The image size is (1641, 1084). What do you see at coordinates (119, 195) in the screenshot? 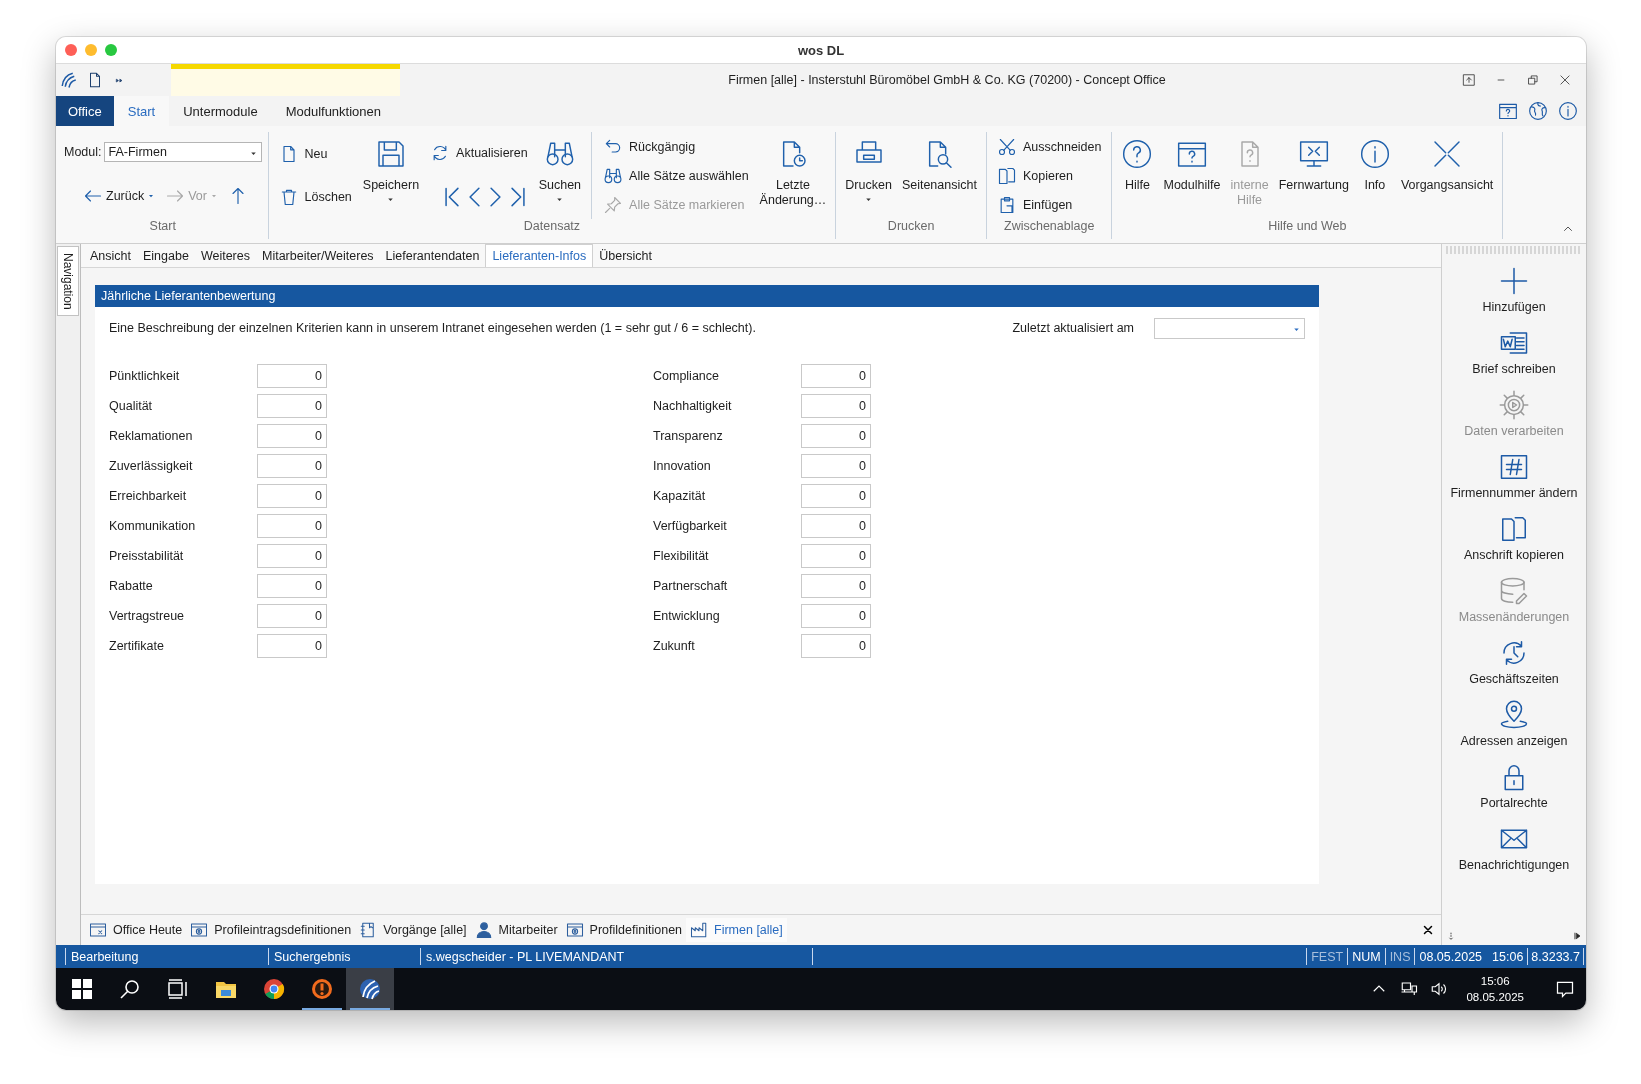
I see `nav-button: Zurück` at bounding box center [119, 195].